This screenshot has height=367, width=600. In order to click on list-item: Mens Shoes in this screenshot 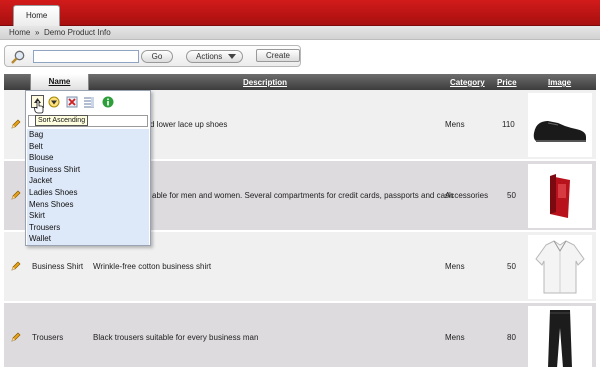, I will do `click(88, 205)`.